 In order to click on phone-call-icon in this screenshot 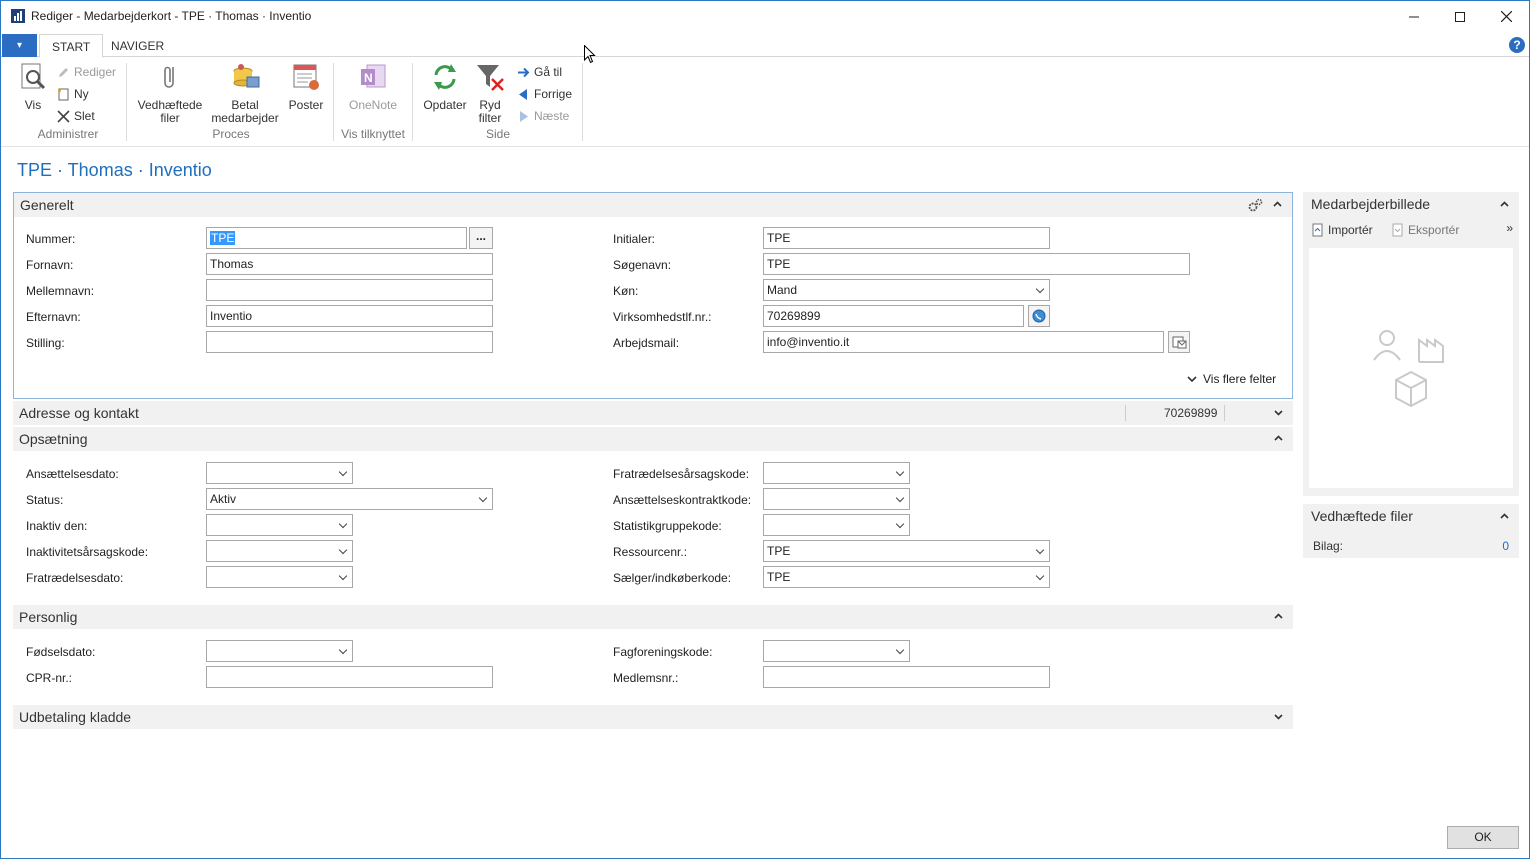, I will do `click(1039, 316)`.